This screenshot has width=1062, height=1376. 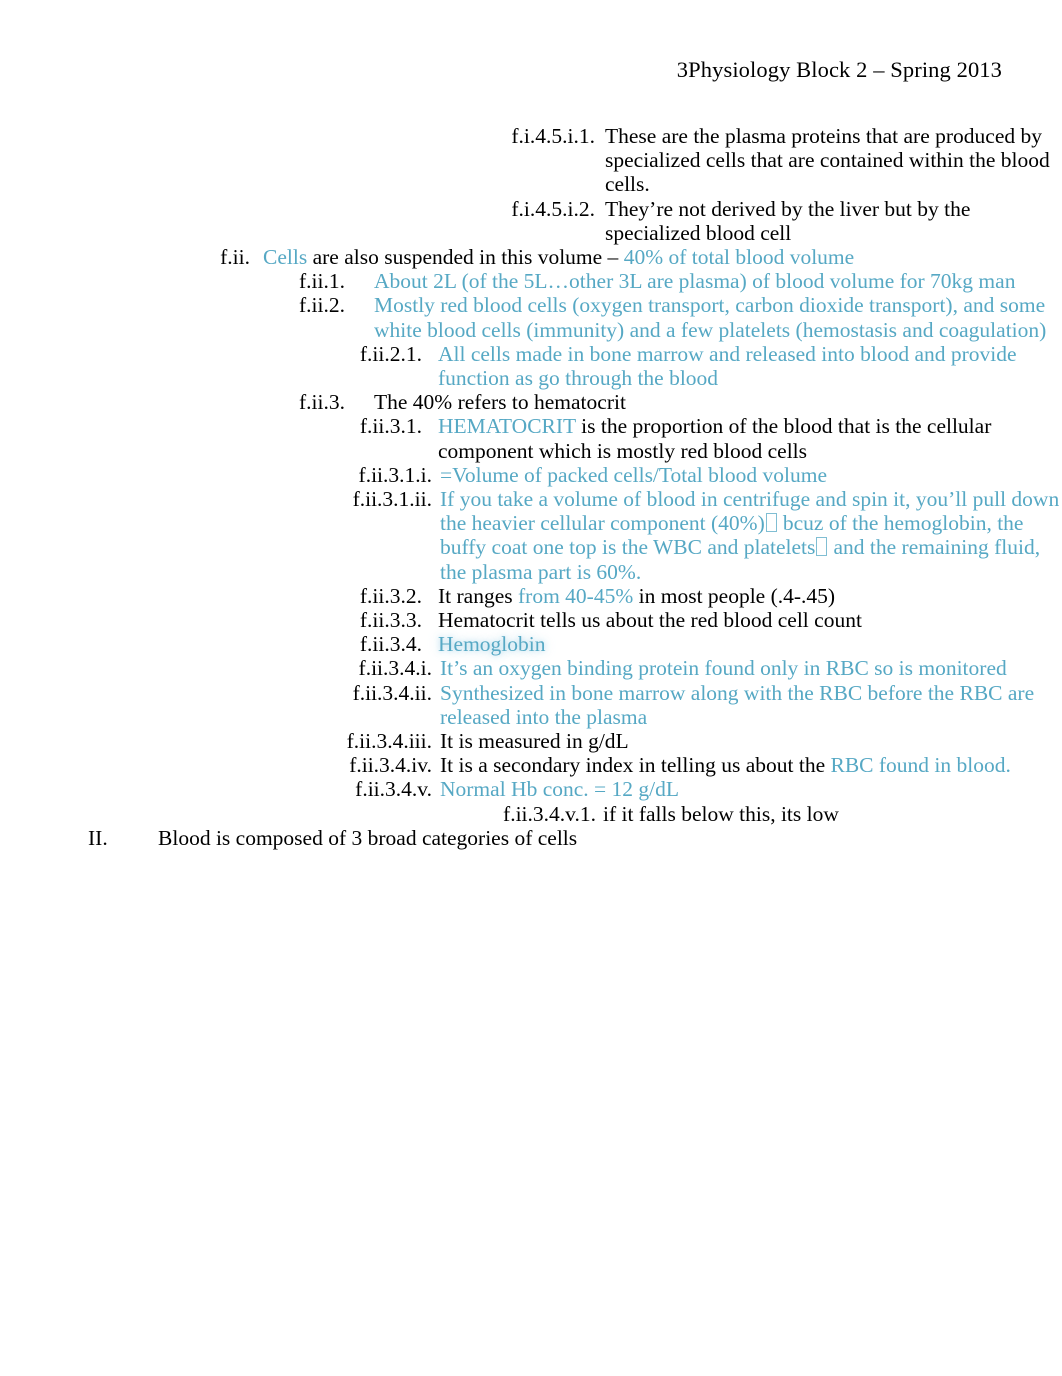 I want to click on text-run: HEMATOCRIT, so click(x=507, y=426).